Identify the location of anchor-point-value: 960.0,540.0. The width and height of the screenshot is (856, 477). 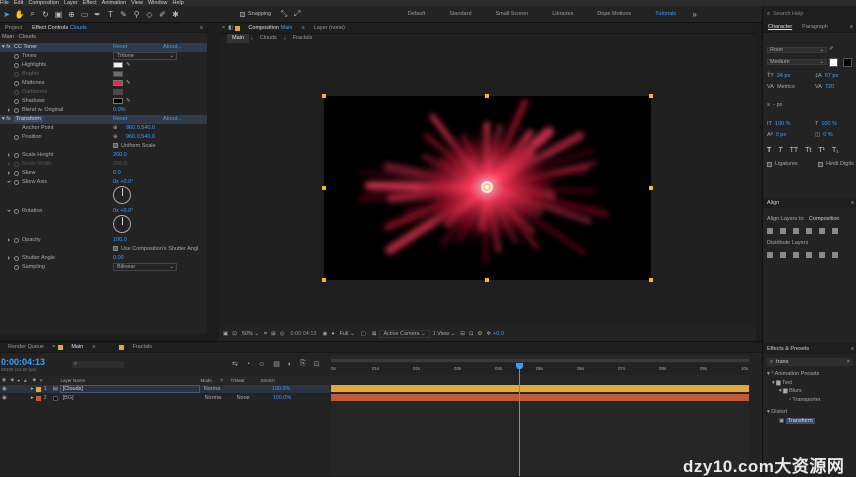
(140, 128).